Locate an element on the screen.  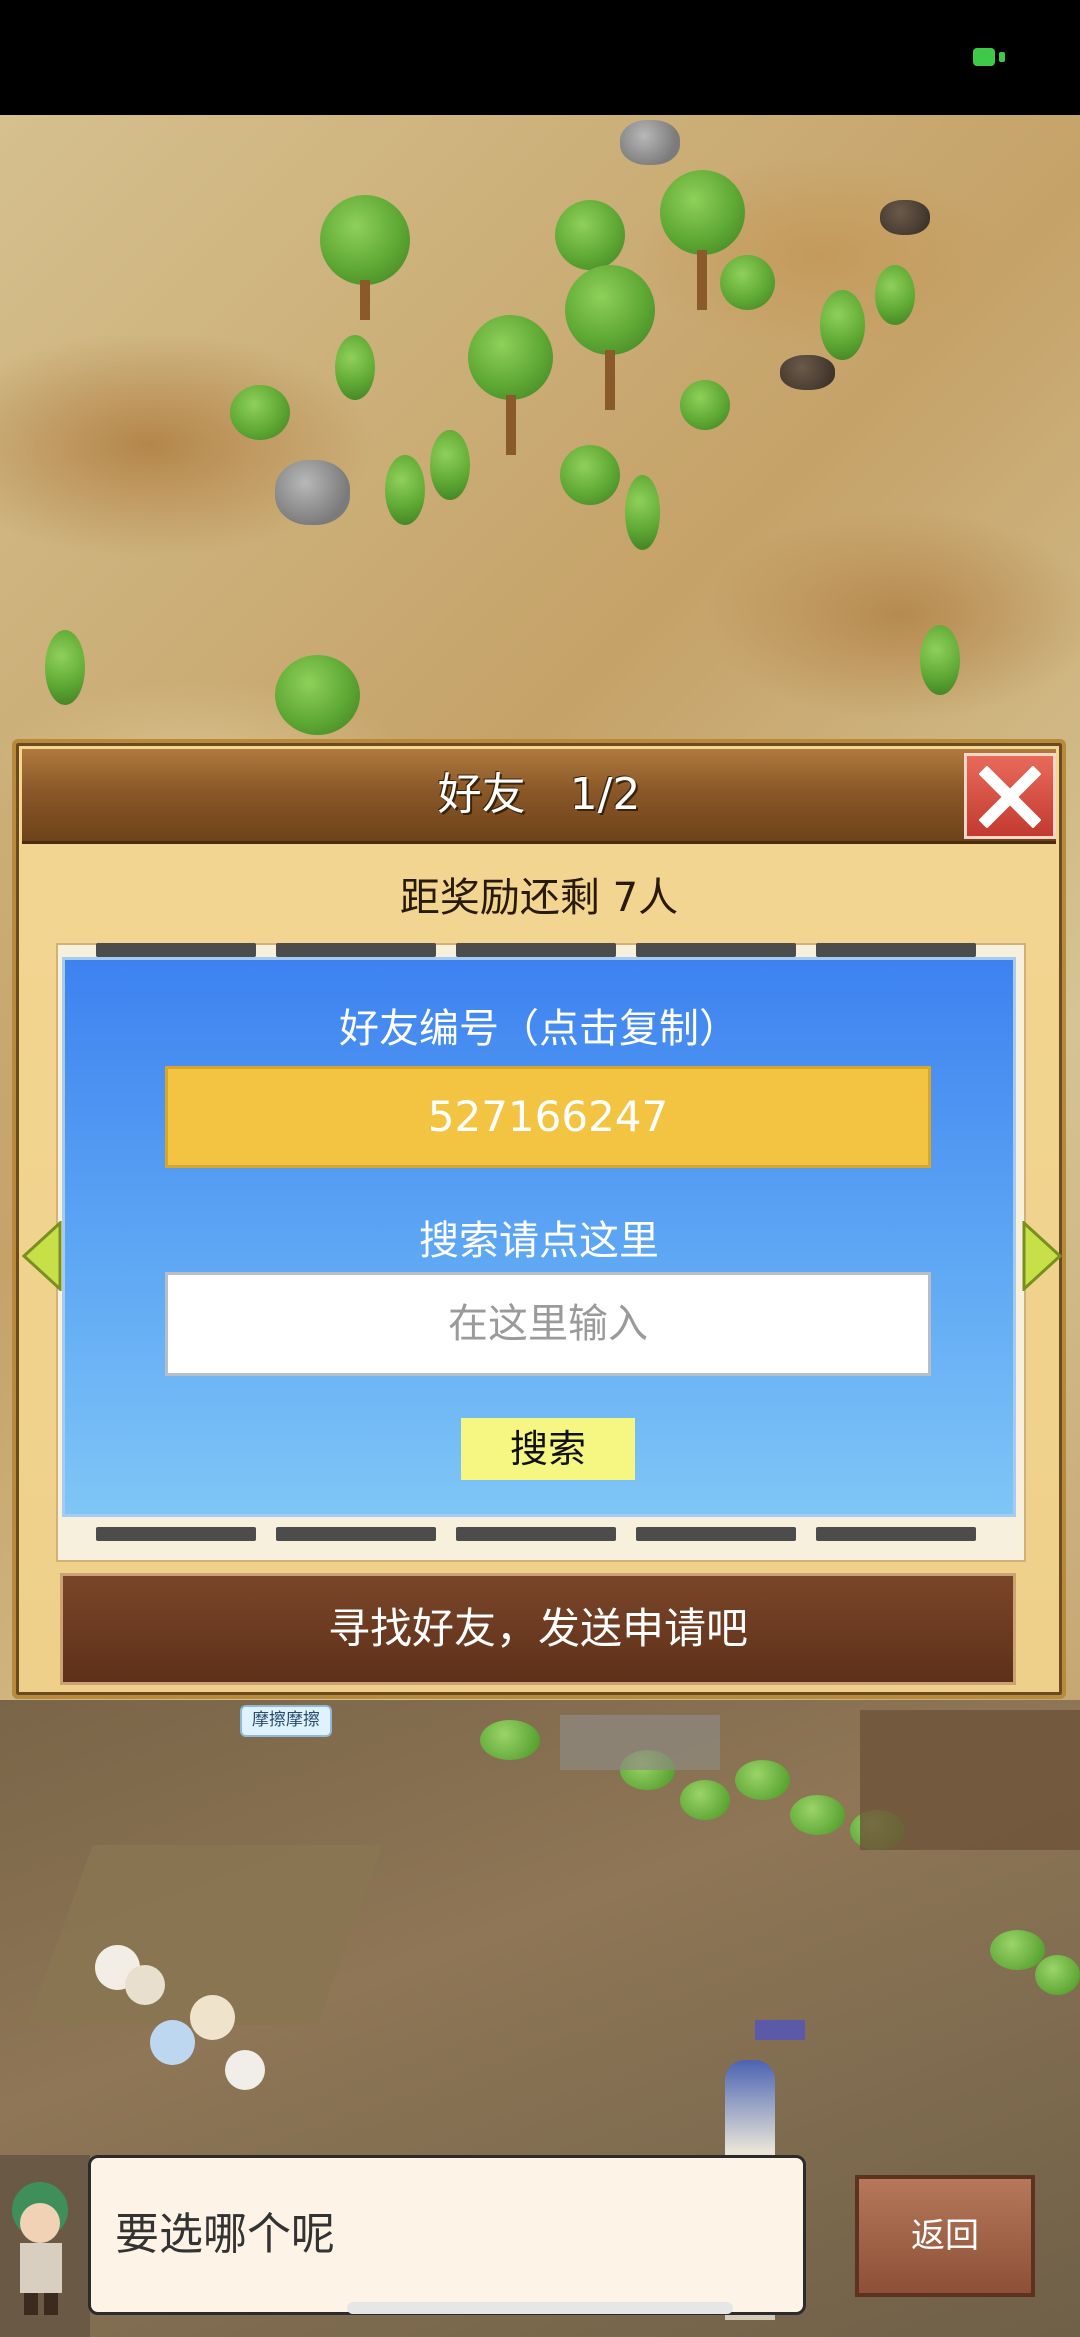
search-button: 搜索 is located at coordinates (548, 1449).